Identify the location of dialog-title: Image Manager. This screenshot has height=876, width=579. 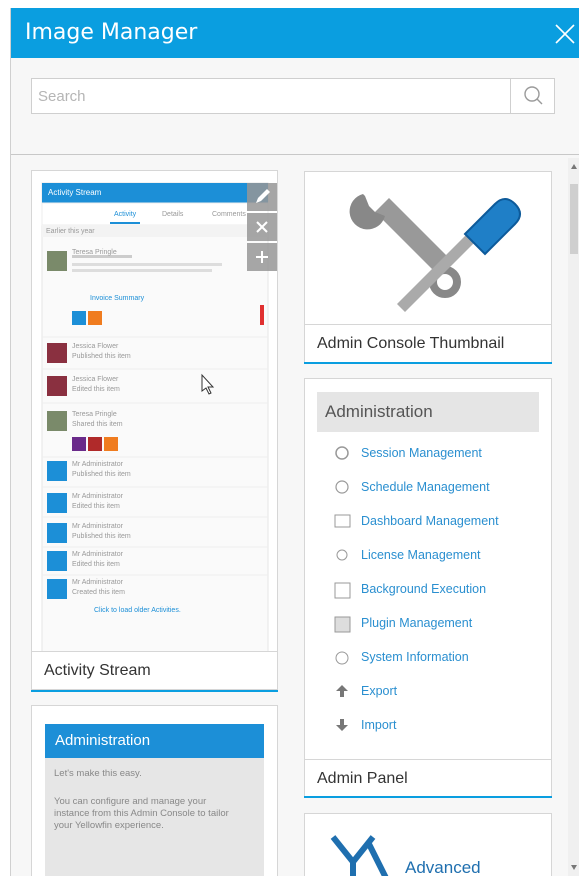
(111, 32).